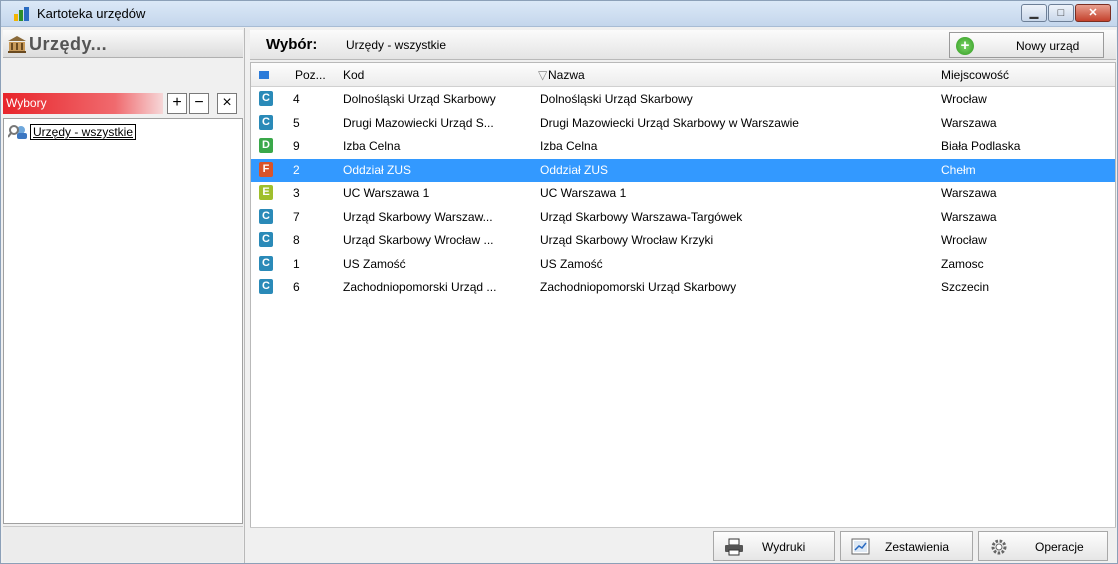 This screenshot has height=564, width=1118. I want to click on close-selection-button: ×, so click(227, 103).